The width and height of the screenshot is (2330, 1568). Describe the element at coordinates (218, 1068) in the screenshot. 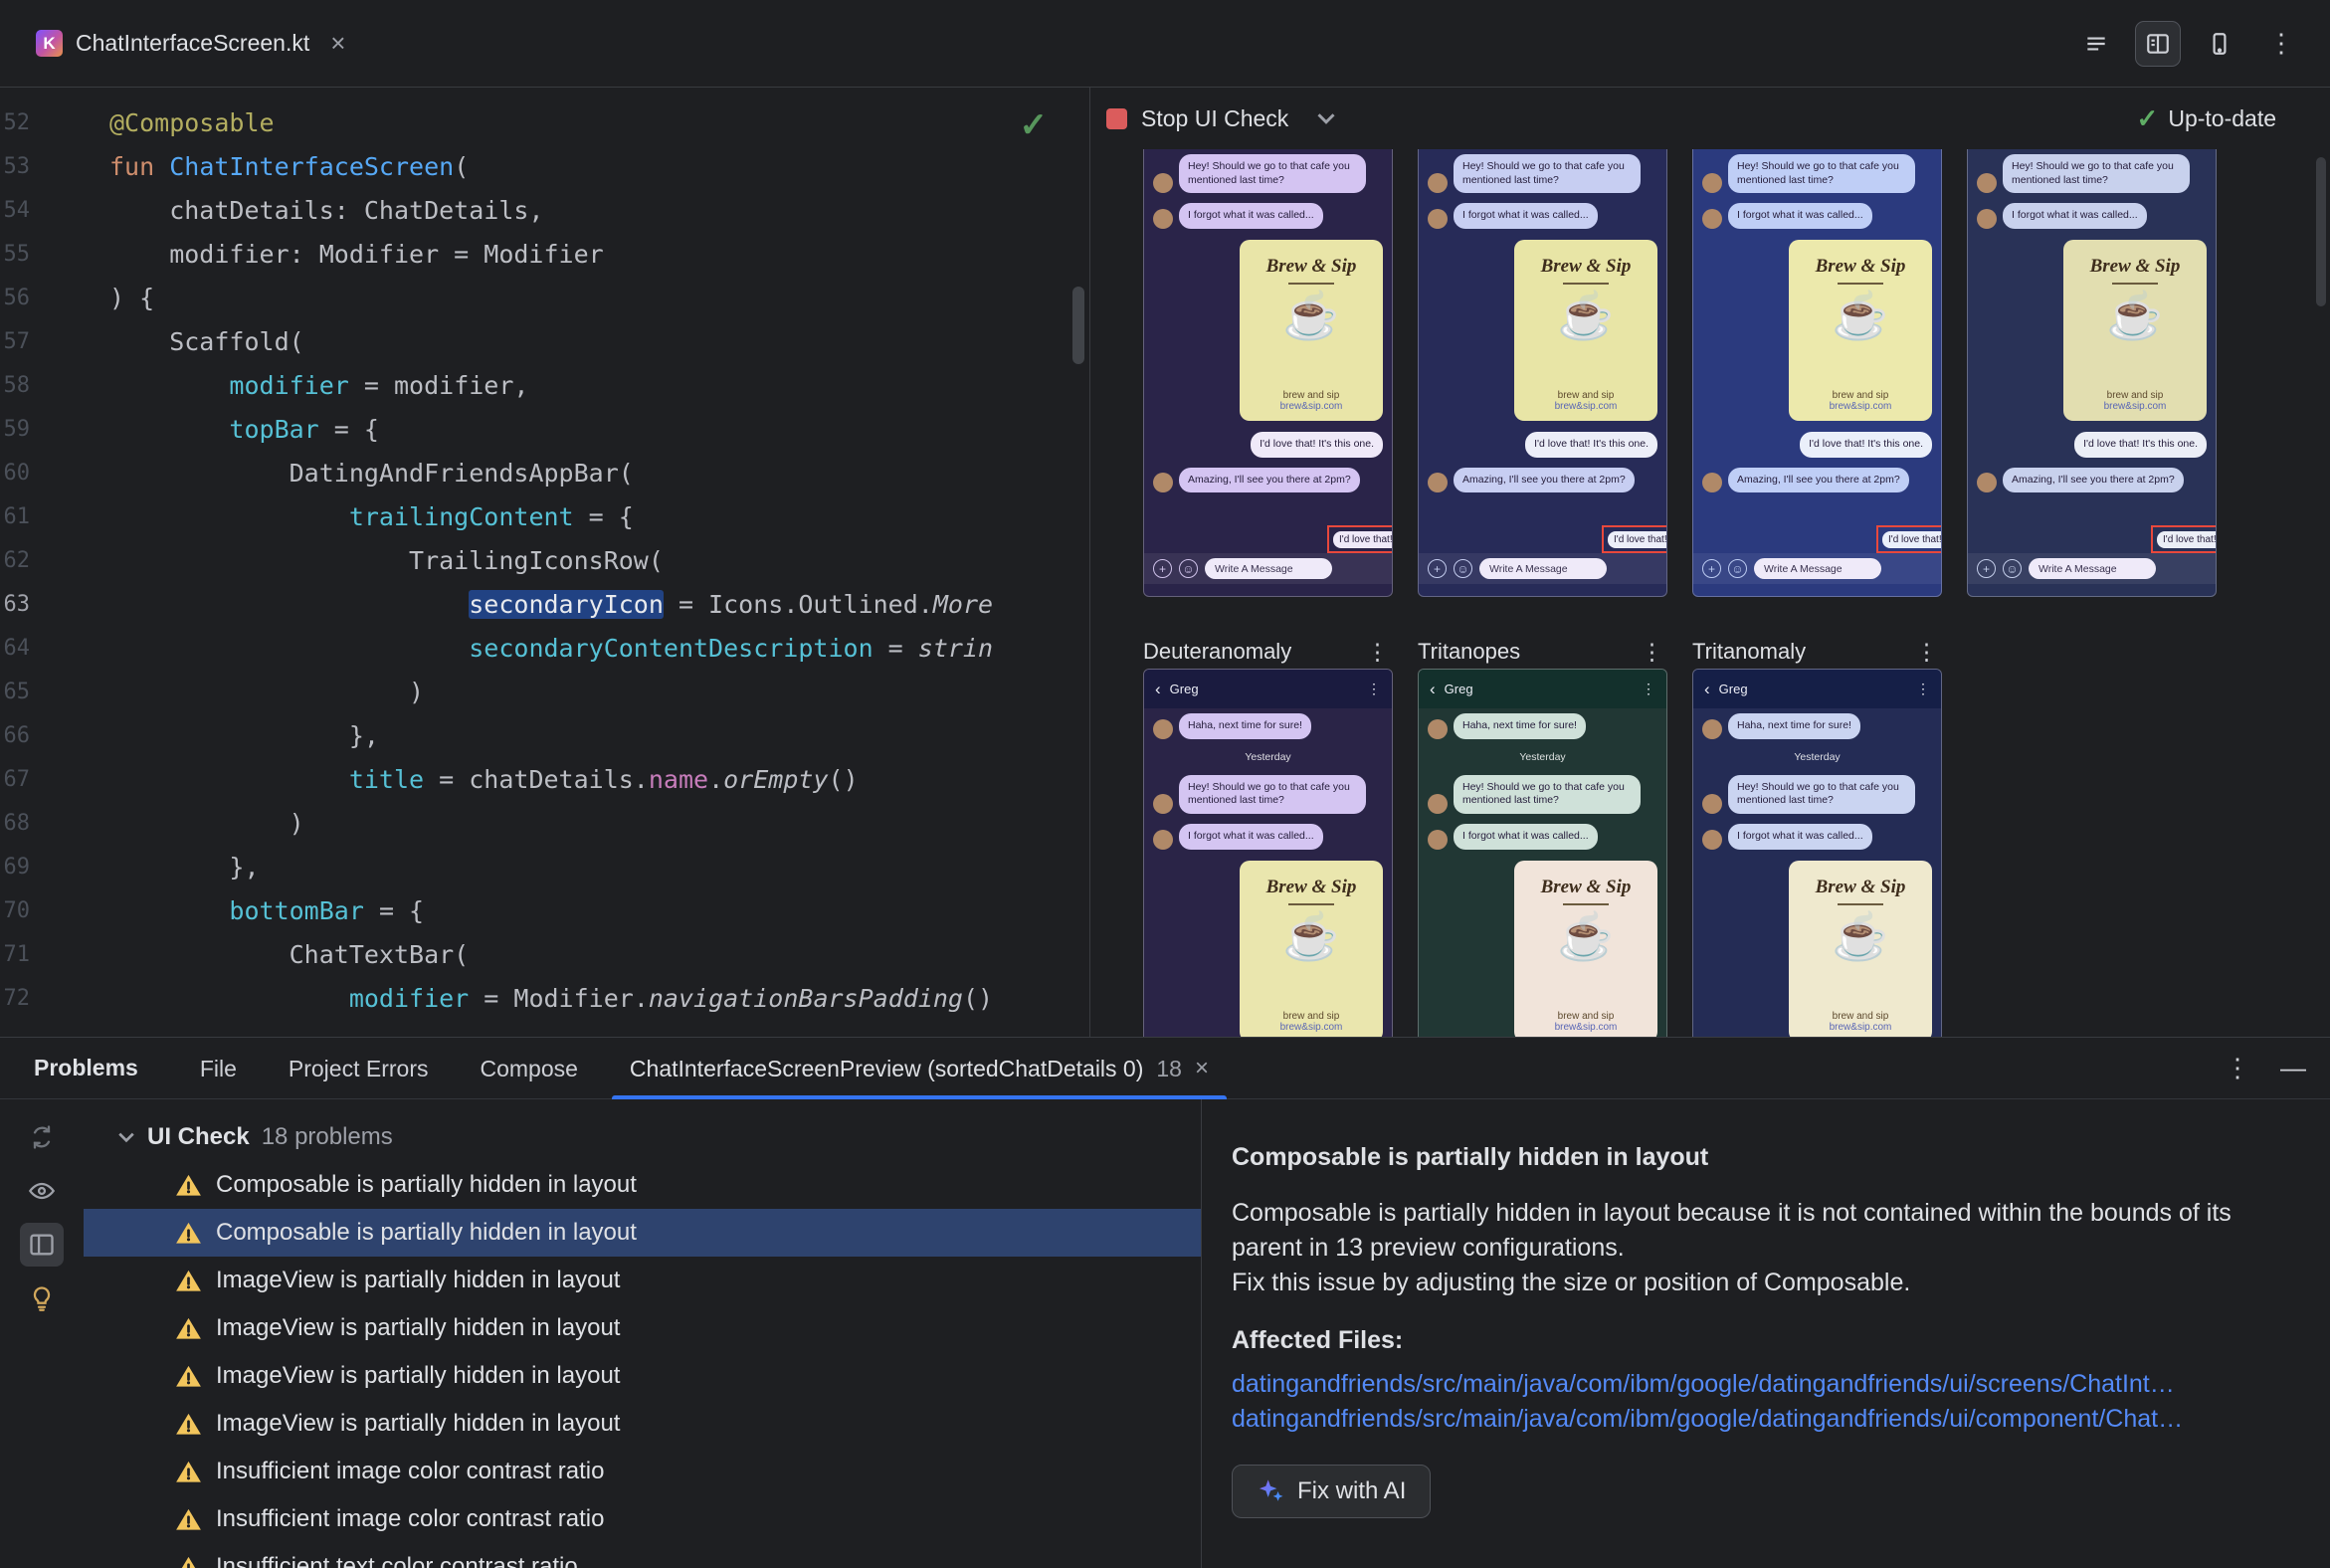

I see `problems-tab-0: File` at that location.